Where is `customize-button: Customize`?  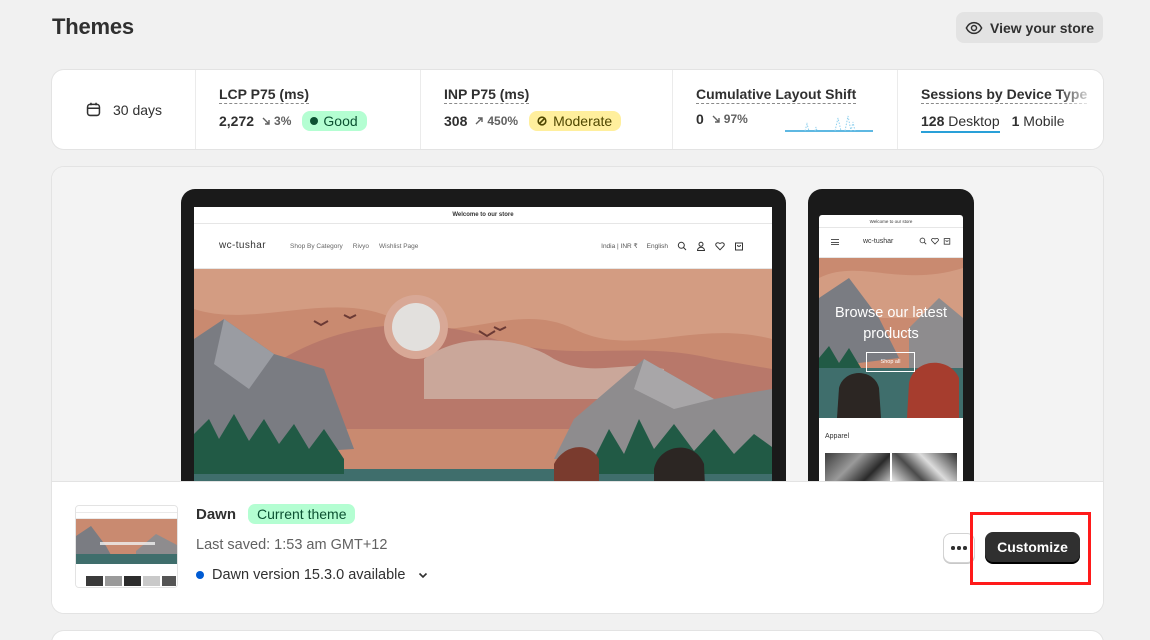 customize-button: Customize is located at coordinates (1032, 547).